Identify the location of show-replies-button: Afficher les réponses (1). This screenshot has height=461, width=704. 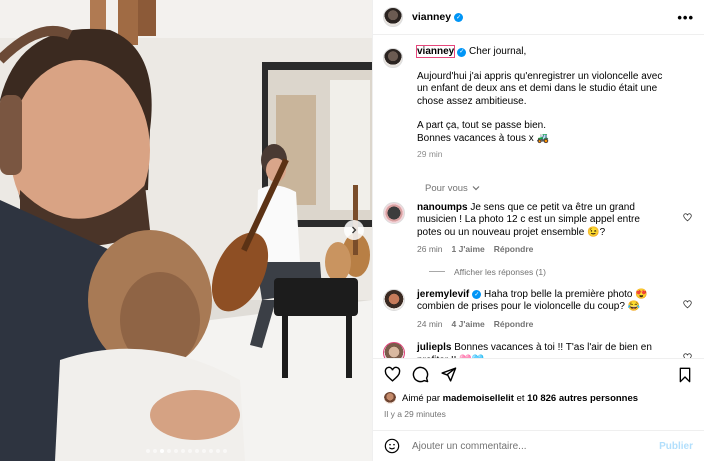
(561, 272).